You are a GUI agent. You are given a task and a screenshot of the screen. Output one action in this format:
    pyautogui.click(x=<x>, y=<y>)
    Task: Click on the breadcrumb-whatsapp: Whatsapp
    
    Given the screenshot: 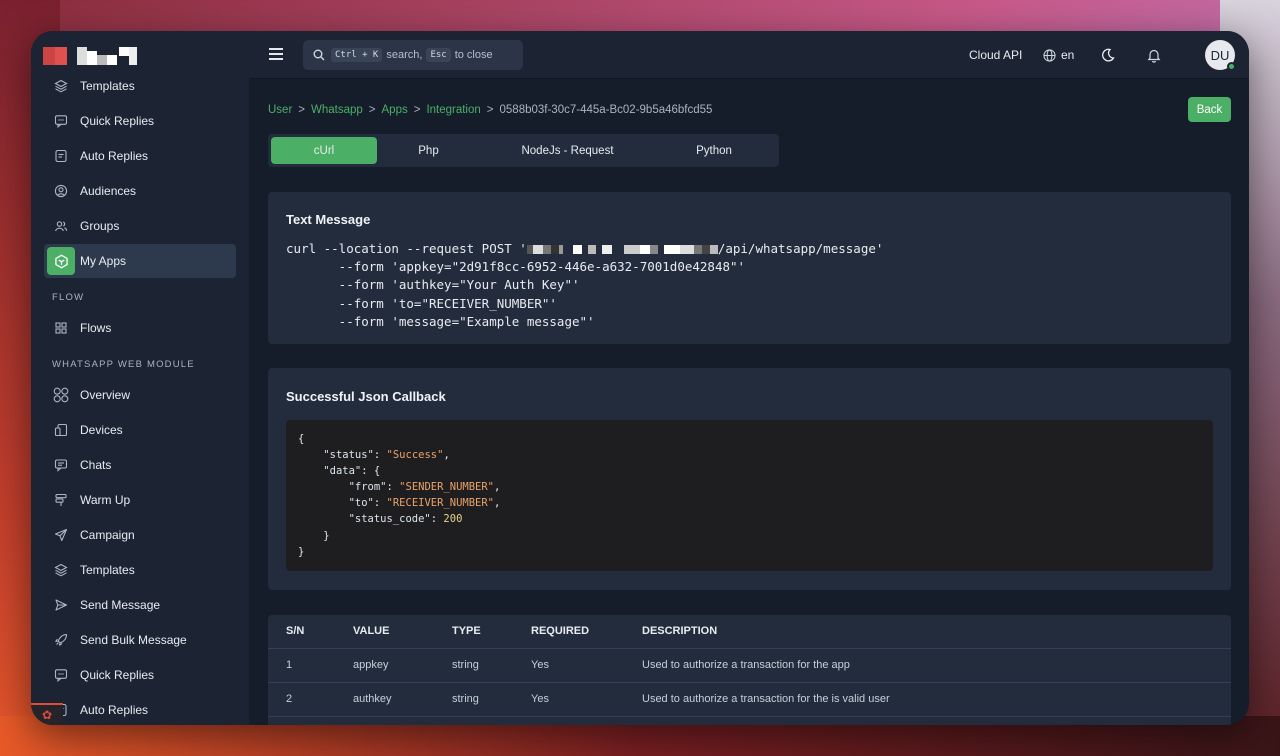 What is the action you would take?
    pyautogui.click(x=337, y=110)
    